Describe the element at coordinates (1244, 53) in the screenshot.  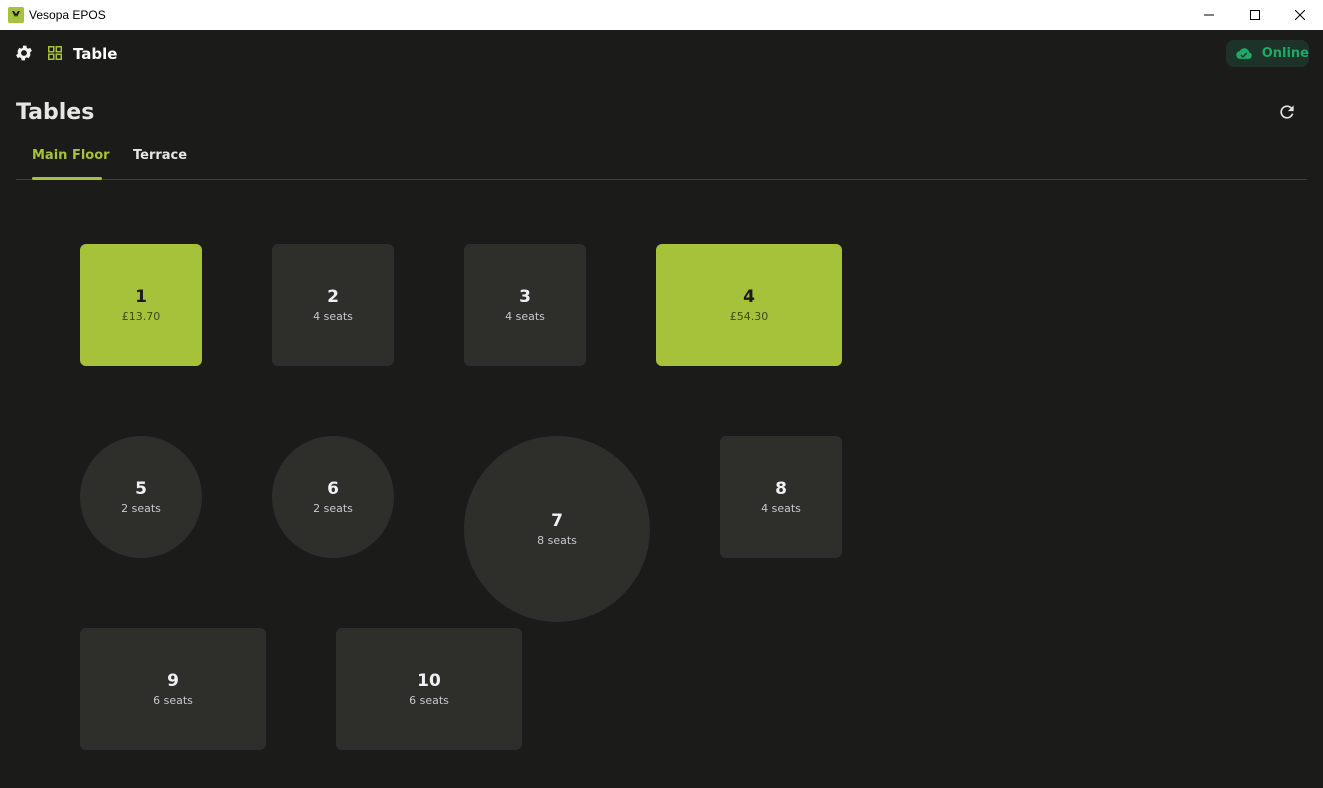
I see `cloud-check-icon` at that location.